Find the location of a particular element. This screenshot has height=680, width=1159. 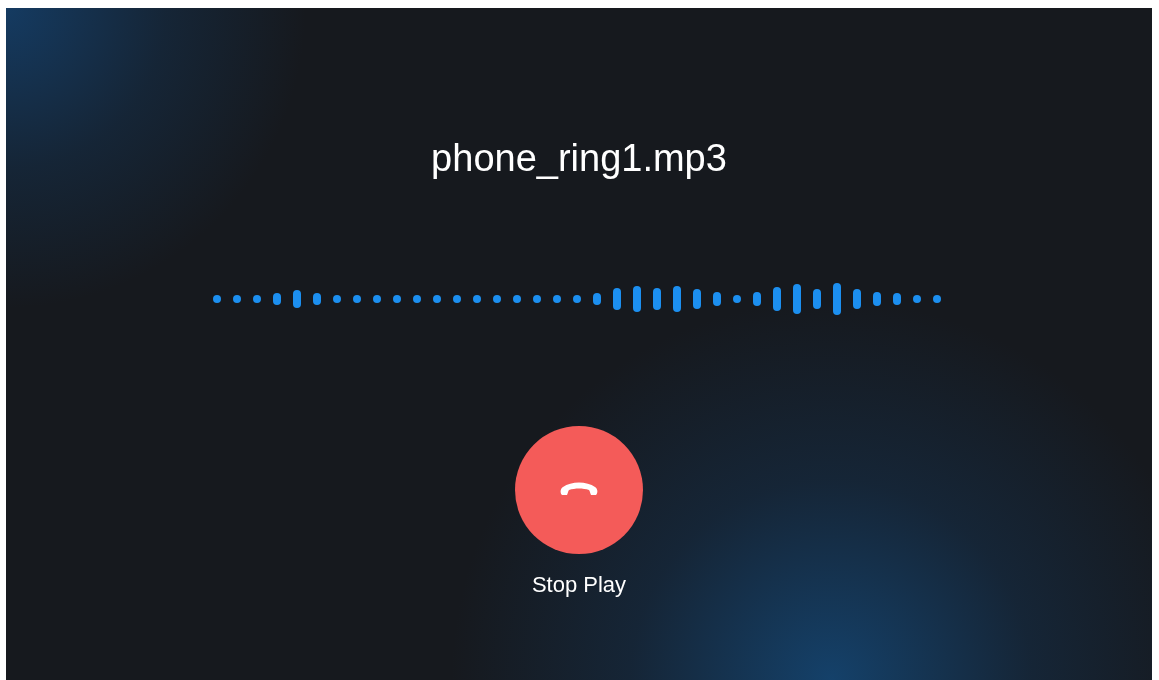

file-title: phone_ring1.mp3 is located at coordinates (579, 158).